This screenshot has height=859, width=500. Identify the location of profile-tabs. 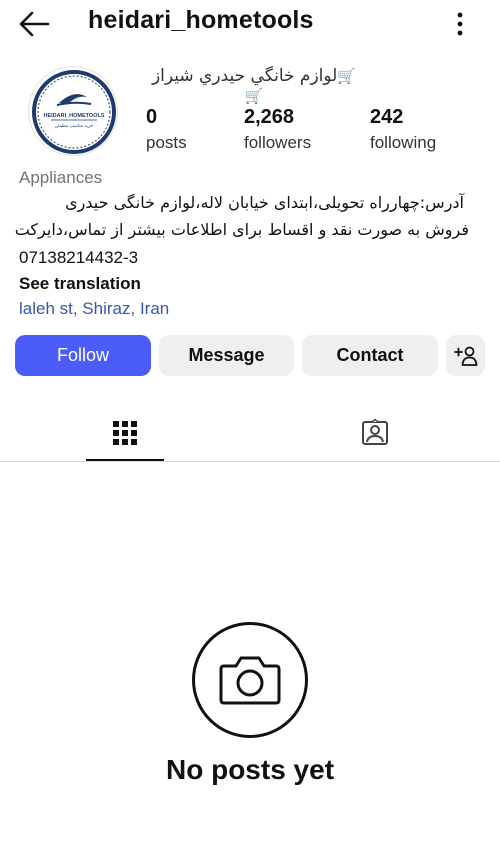
(250, 435).